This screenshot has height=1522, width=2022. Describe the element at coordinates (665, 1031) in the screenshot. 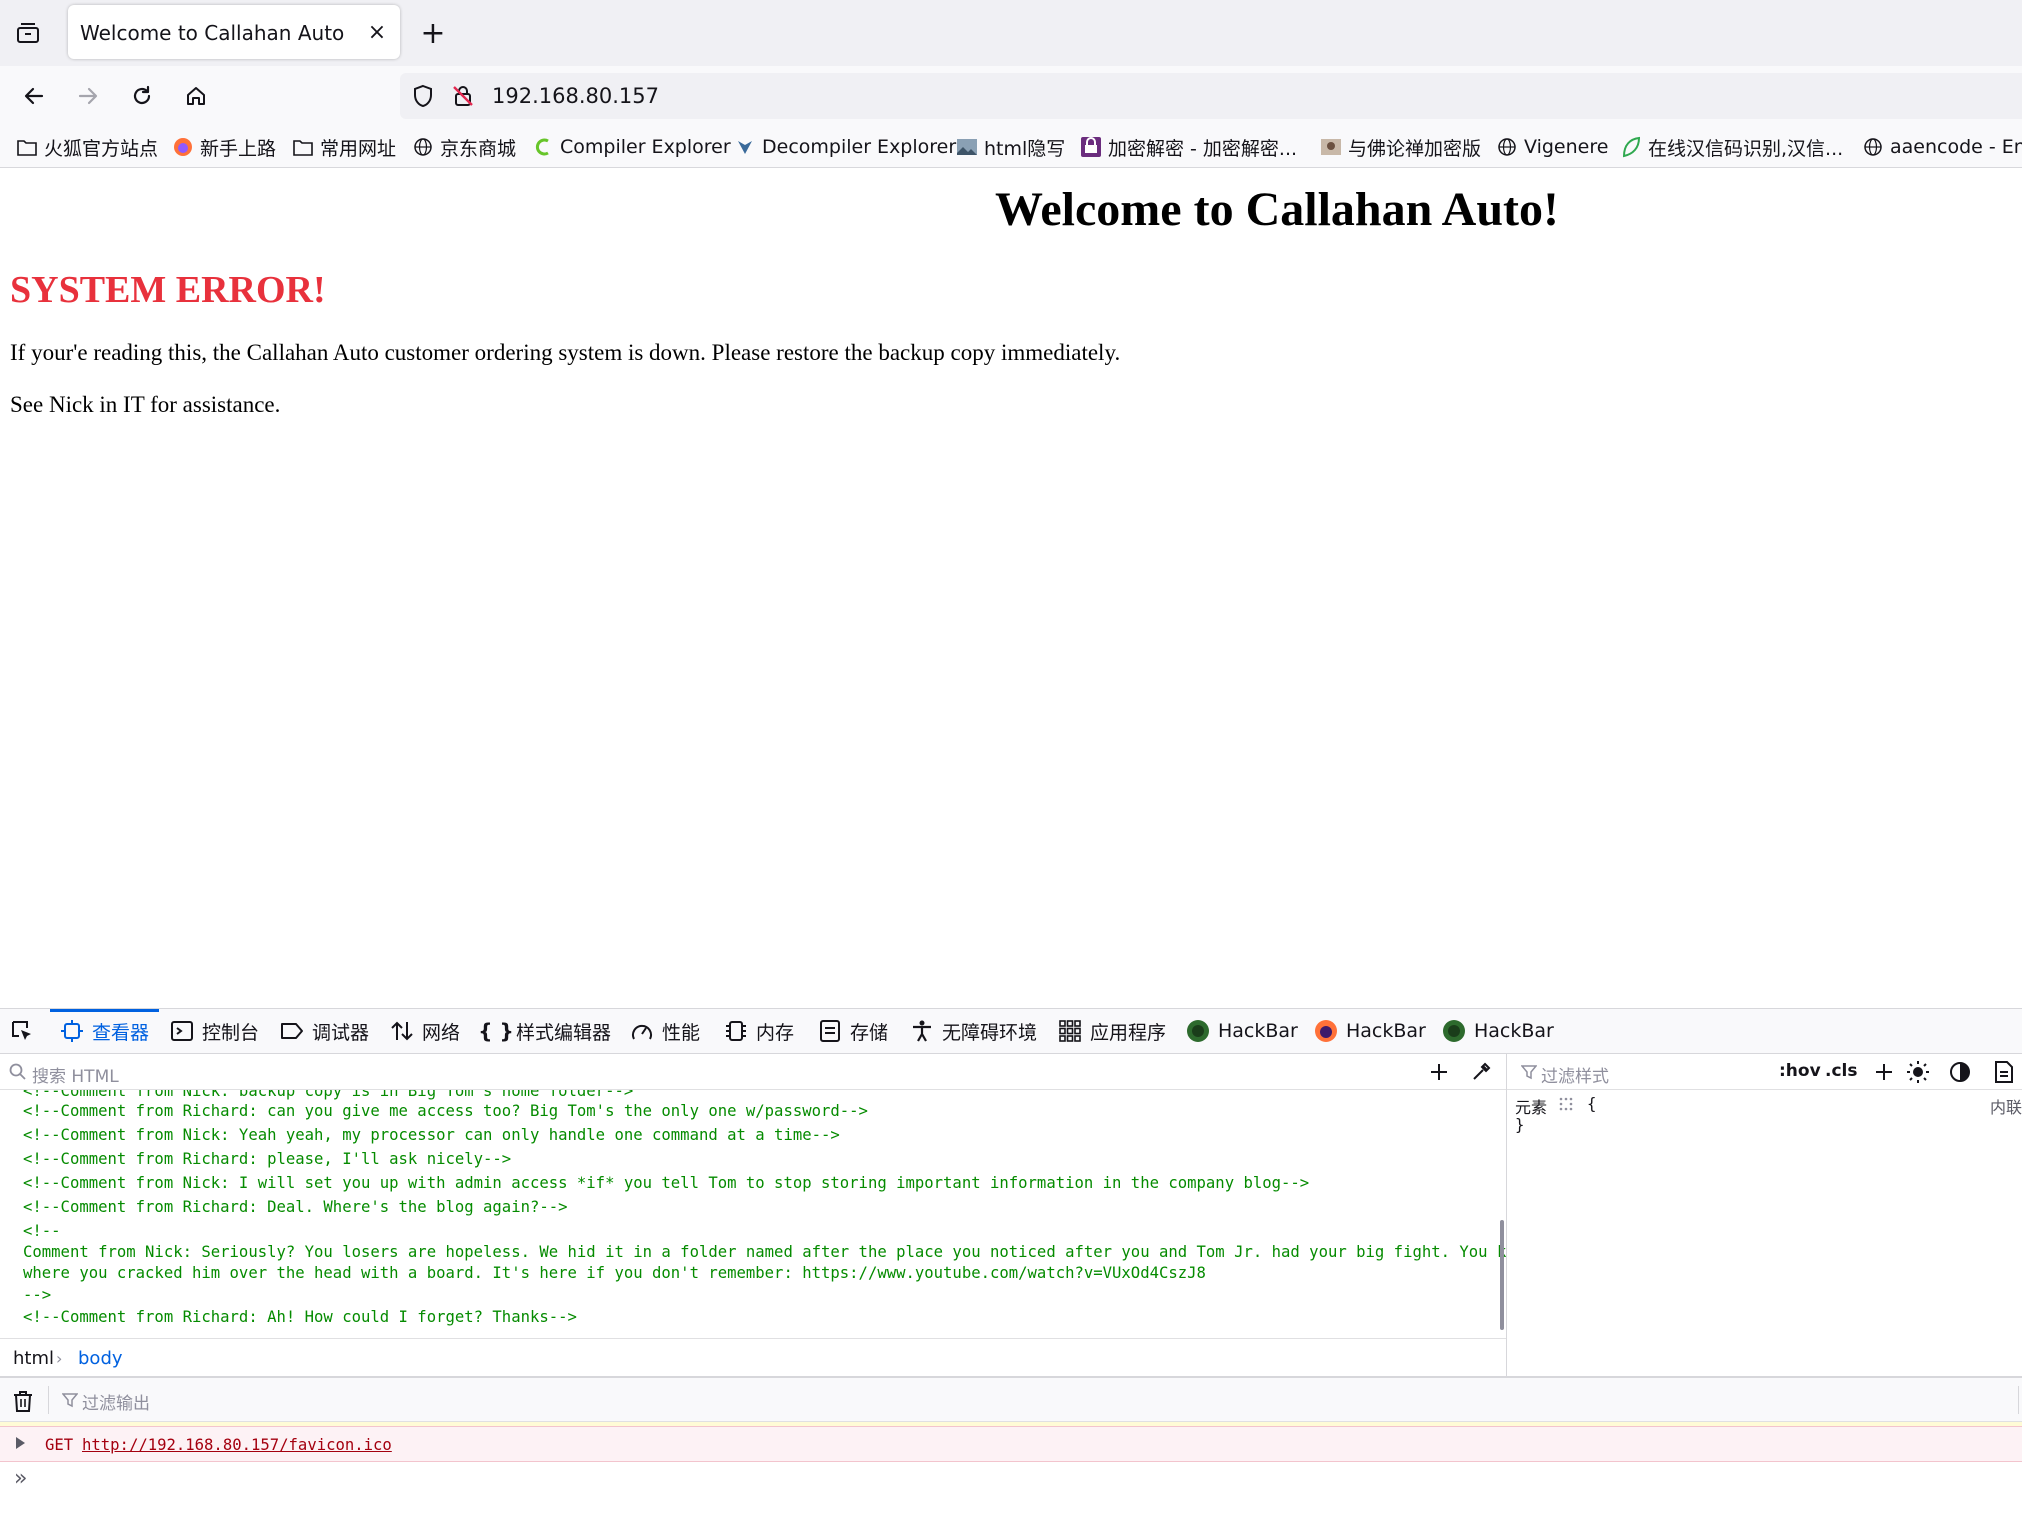

I see `tab-performance: 性能` at that location.